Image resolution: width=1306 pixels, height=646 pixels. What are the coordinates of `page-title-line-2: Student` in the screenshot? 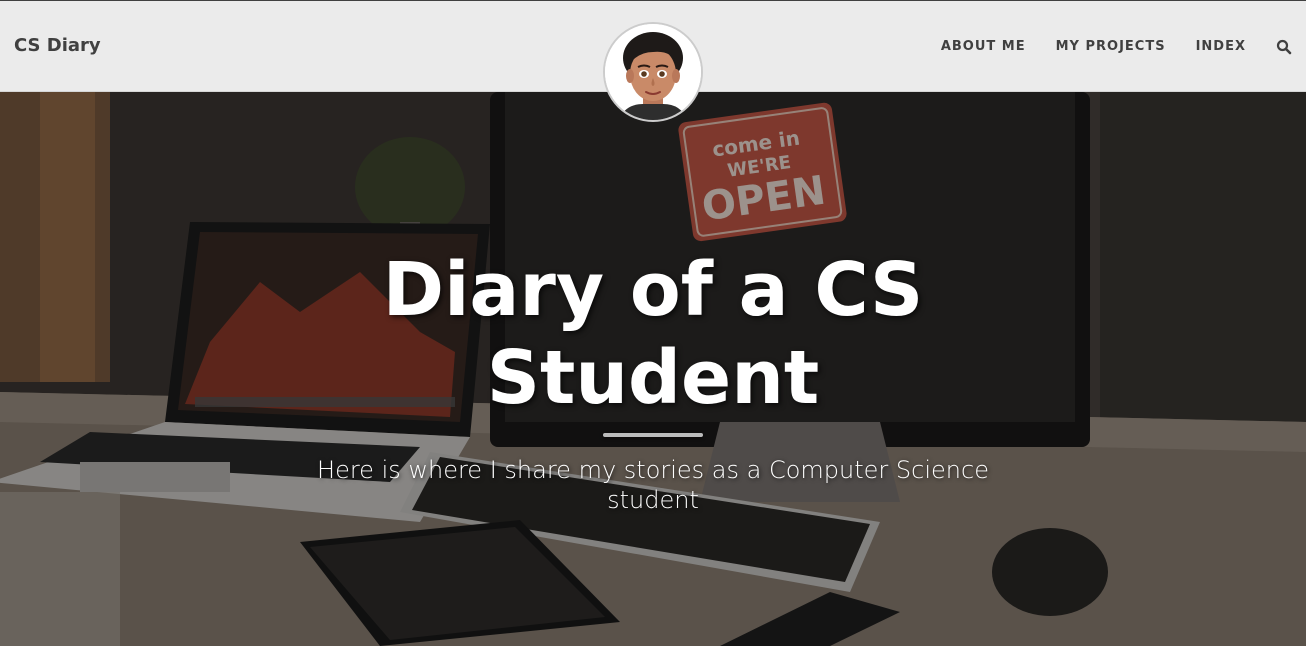 It's located at (653, 378).